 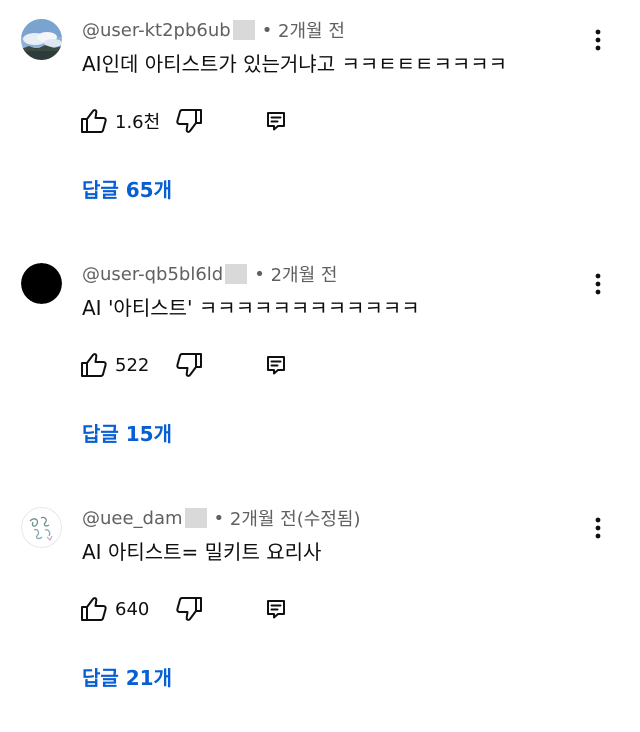 I want to click on comment-actions: 640, so click(x=183, y=609).